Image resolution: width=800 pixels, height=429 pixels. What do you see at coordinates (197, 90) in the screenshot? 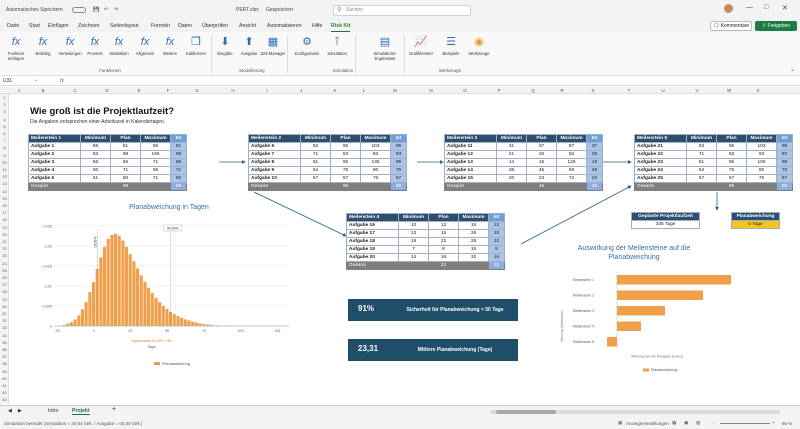
I see `column-header: G` at bounding box center [197, 90].